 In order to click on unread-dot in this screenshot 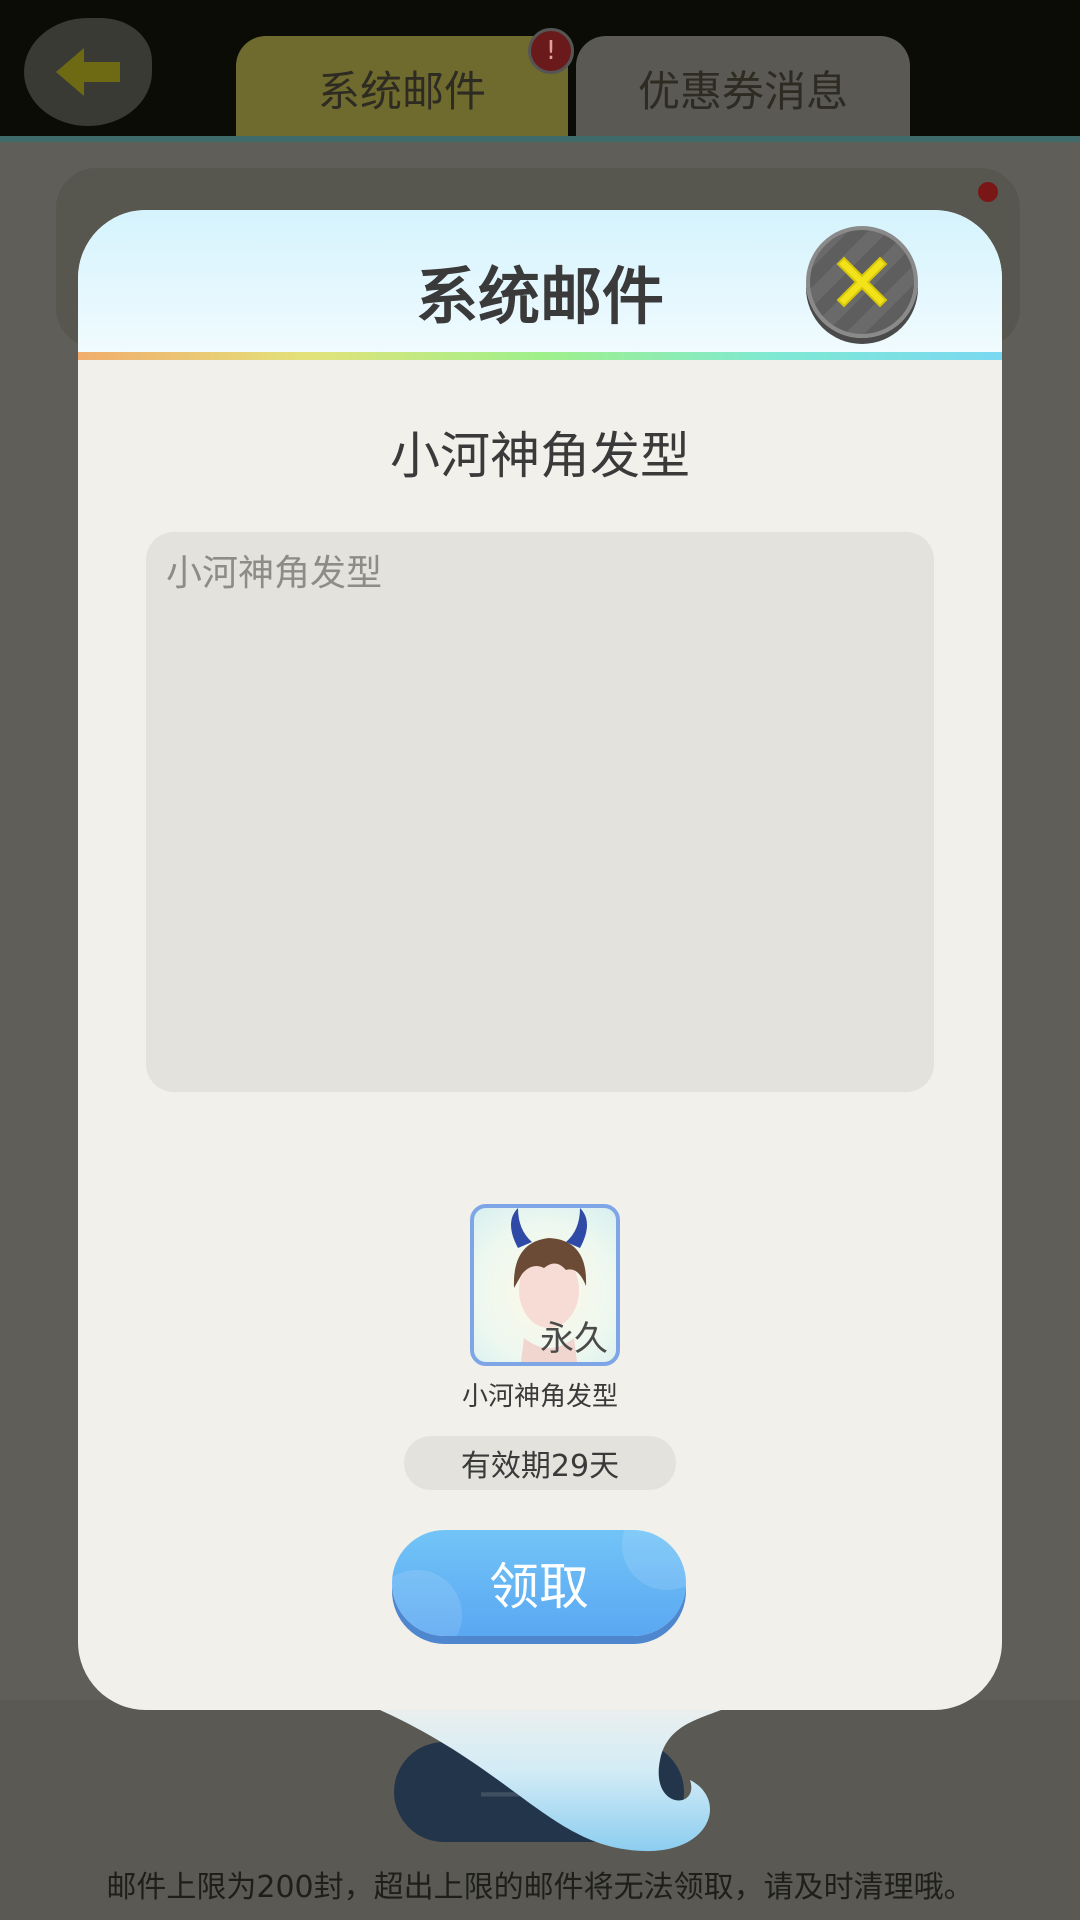, I will do `click(988, 192)`.